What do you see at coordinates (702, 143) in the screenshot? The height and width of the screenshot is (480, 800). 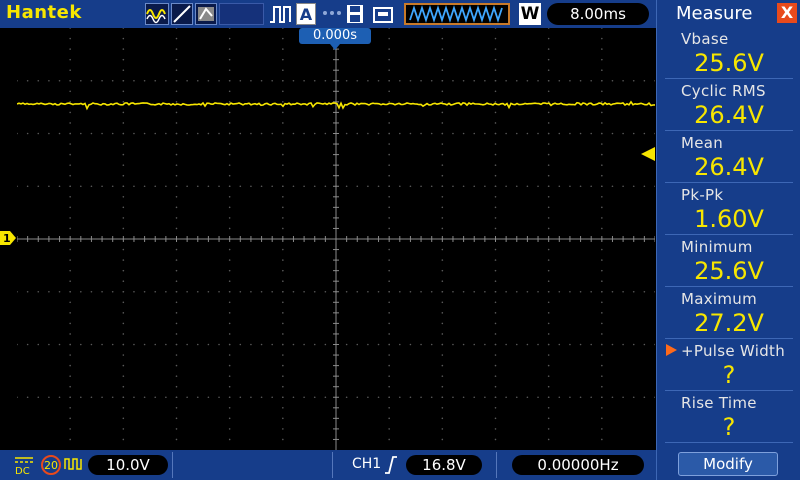 I see `measure-label-mean: Mean` at bounding box center [702, 143].